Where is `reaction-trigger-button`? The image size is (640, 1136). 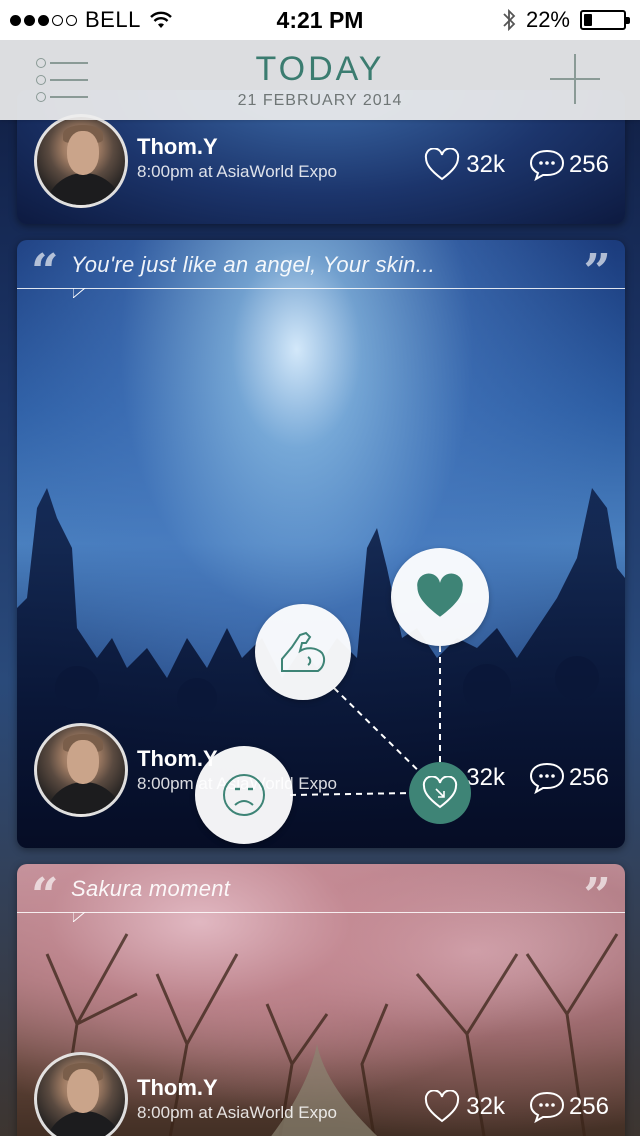
reaction-trigger-button is located at coordinates (440, 793).